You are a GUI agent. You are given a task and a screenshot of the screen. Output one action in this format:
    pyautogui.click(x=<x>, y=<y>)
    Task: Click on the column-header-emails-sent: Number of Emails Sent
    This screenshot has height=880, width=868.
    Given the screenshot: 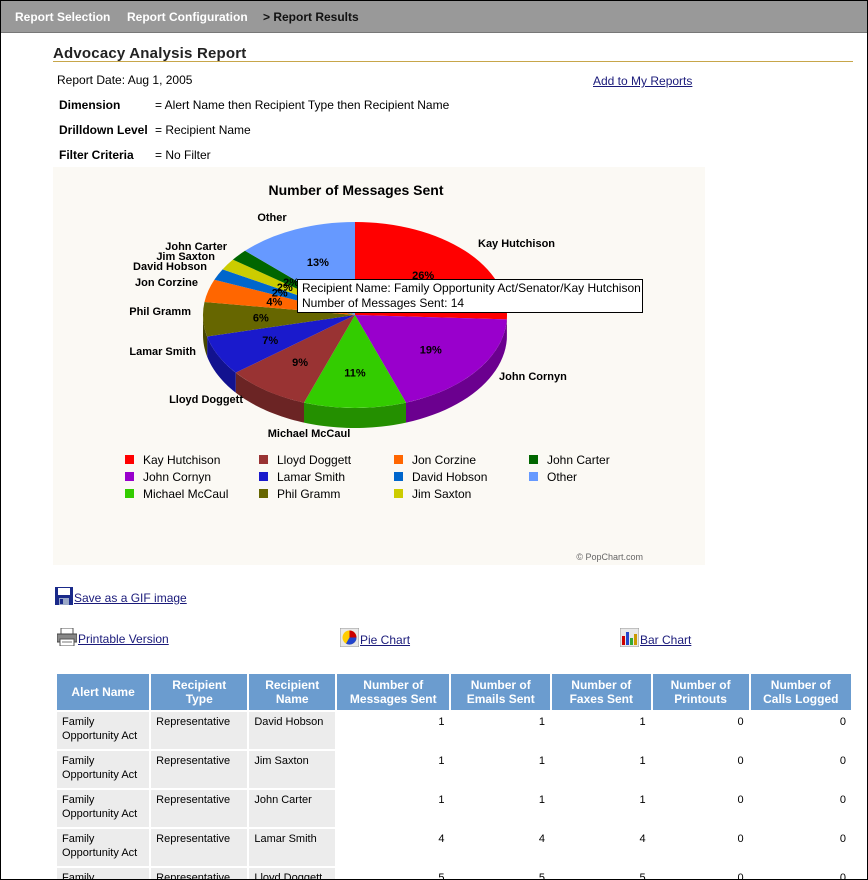 What is the action you would take?
    pyautogui.click(x=500, y=692)
    